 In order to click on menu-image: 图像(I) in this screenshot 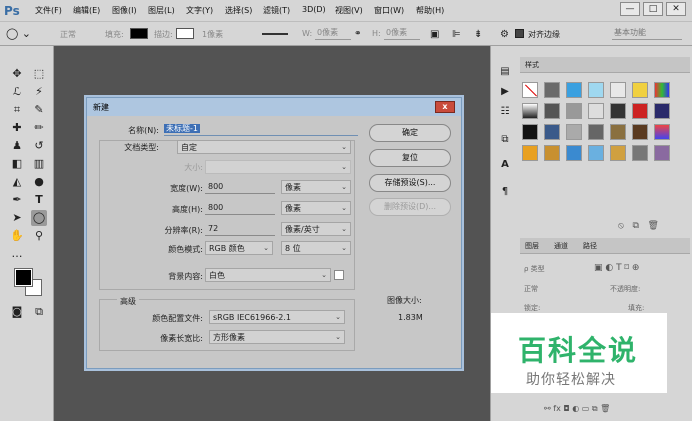, I will do `click(124, 10)`.